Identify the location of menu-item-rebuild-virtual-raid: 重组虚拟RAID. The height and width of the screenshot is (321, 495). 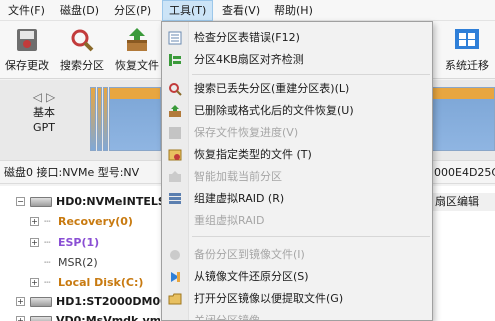
(297, 221).